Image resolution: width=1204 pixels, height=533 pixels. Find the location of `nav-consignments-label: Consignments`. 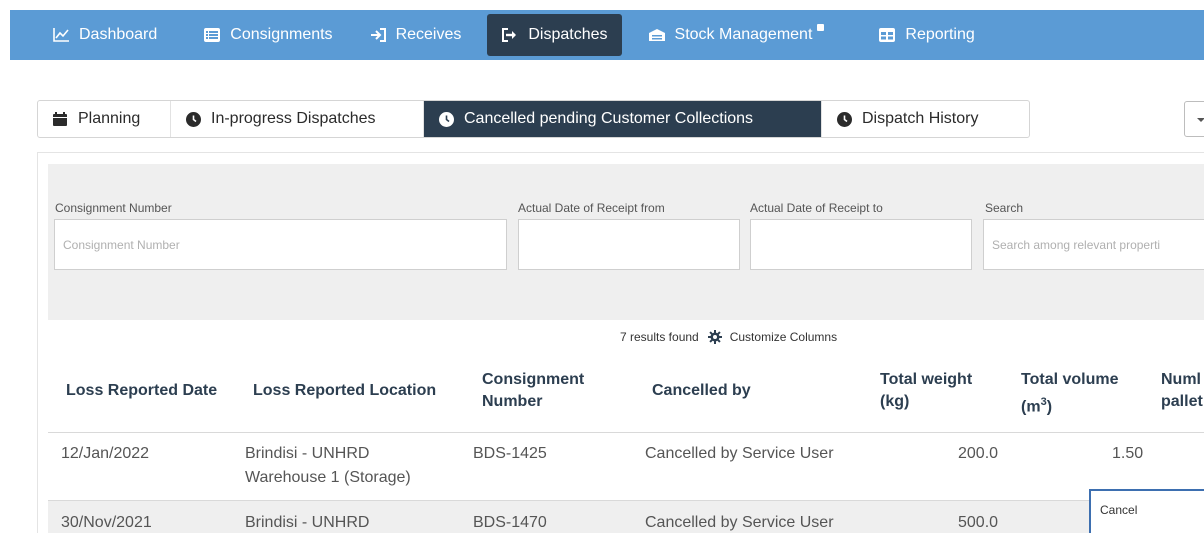

nav-consignments-label: Consignments is located at coordinates (281, 34).